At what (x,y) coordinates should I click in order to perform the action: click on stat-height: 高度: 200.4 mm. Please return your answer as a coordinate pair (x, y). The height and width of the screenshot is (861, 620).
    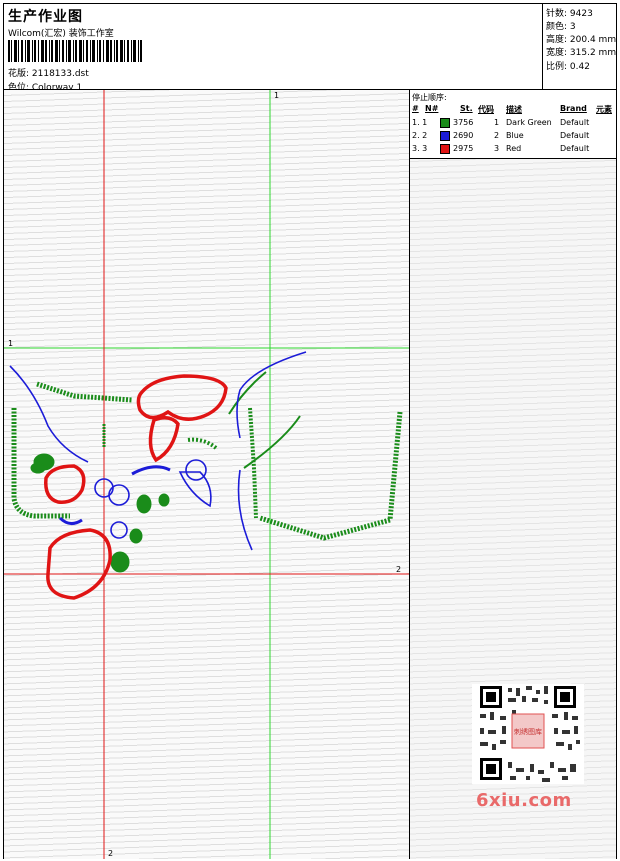
    Looking at the image, I should click on (581, 40).